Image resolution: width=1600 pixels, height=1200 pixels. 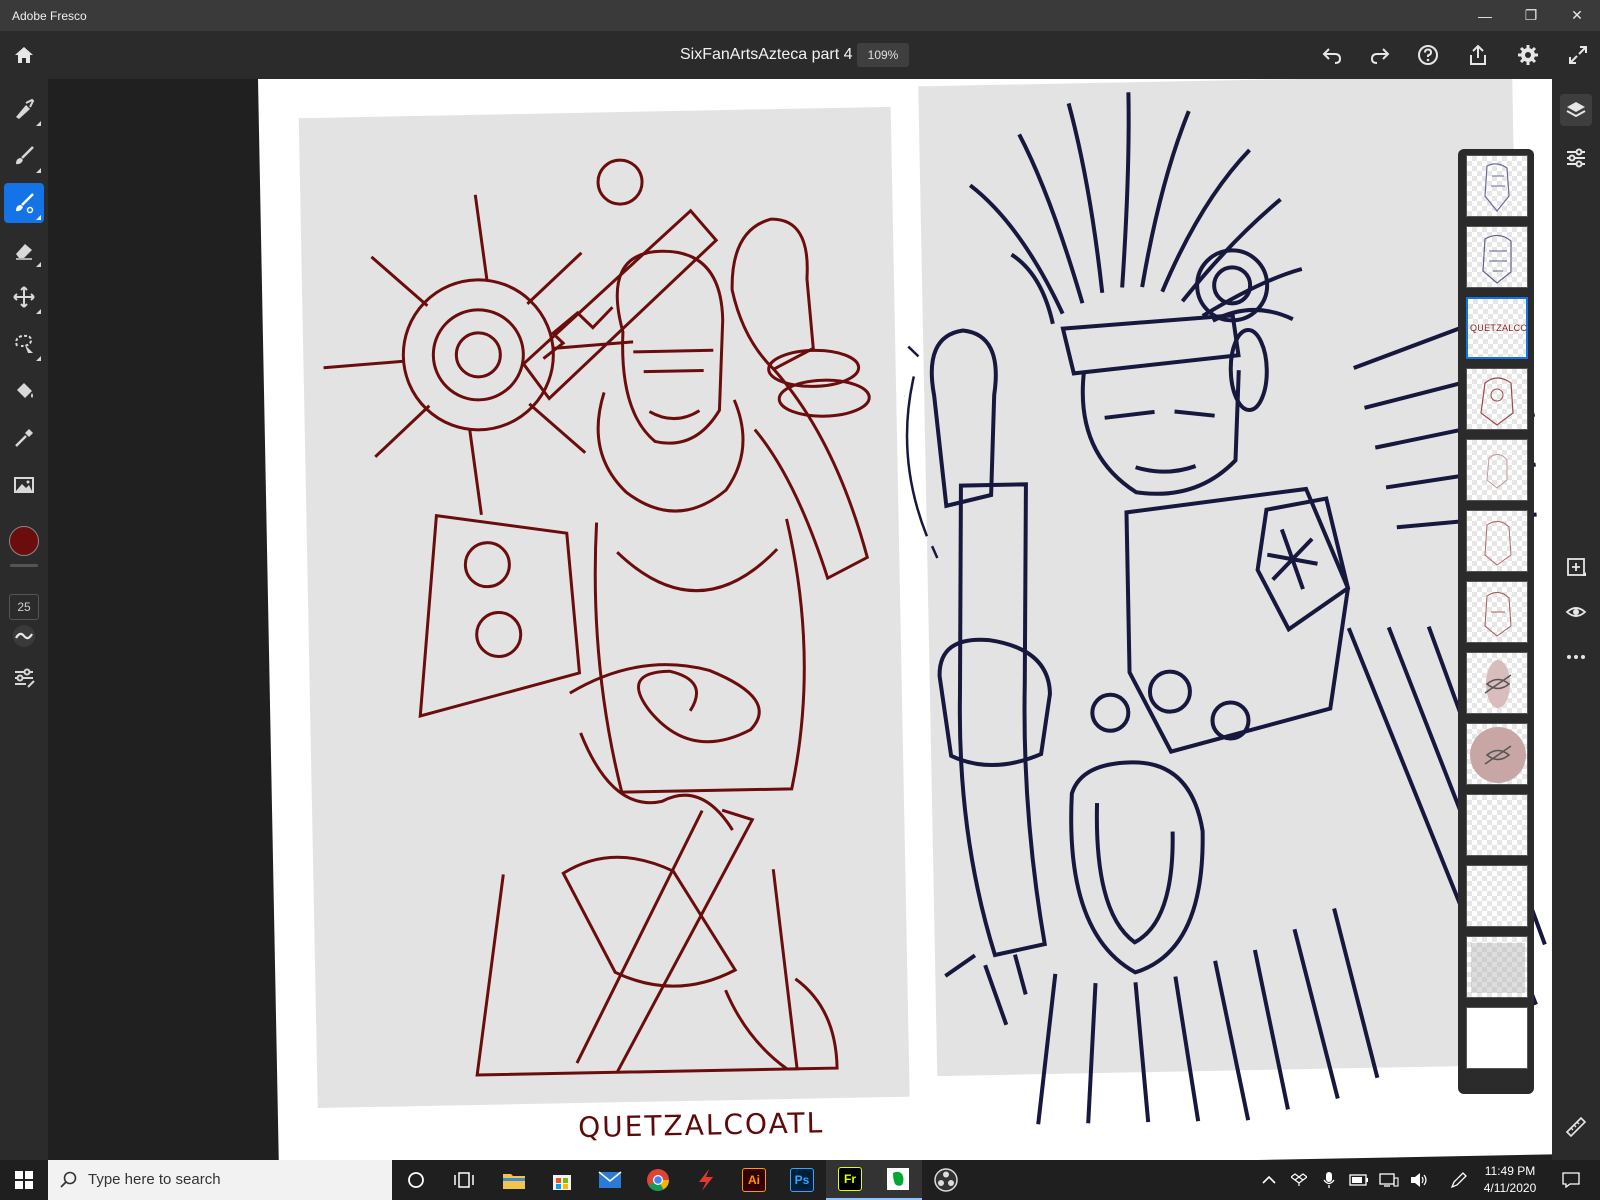 I want to click on settings-button, so click(x=1528, y=55).